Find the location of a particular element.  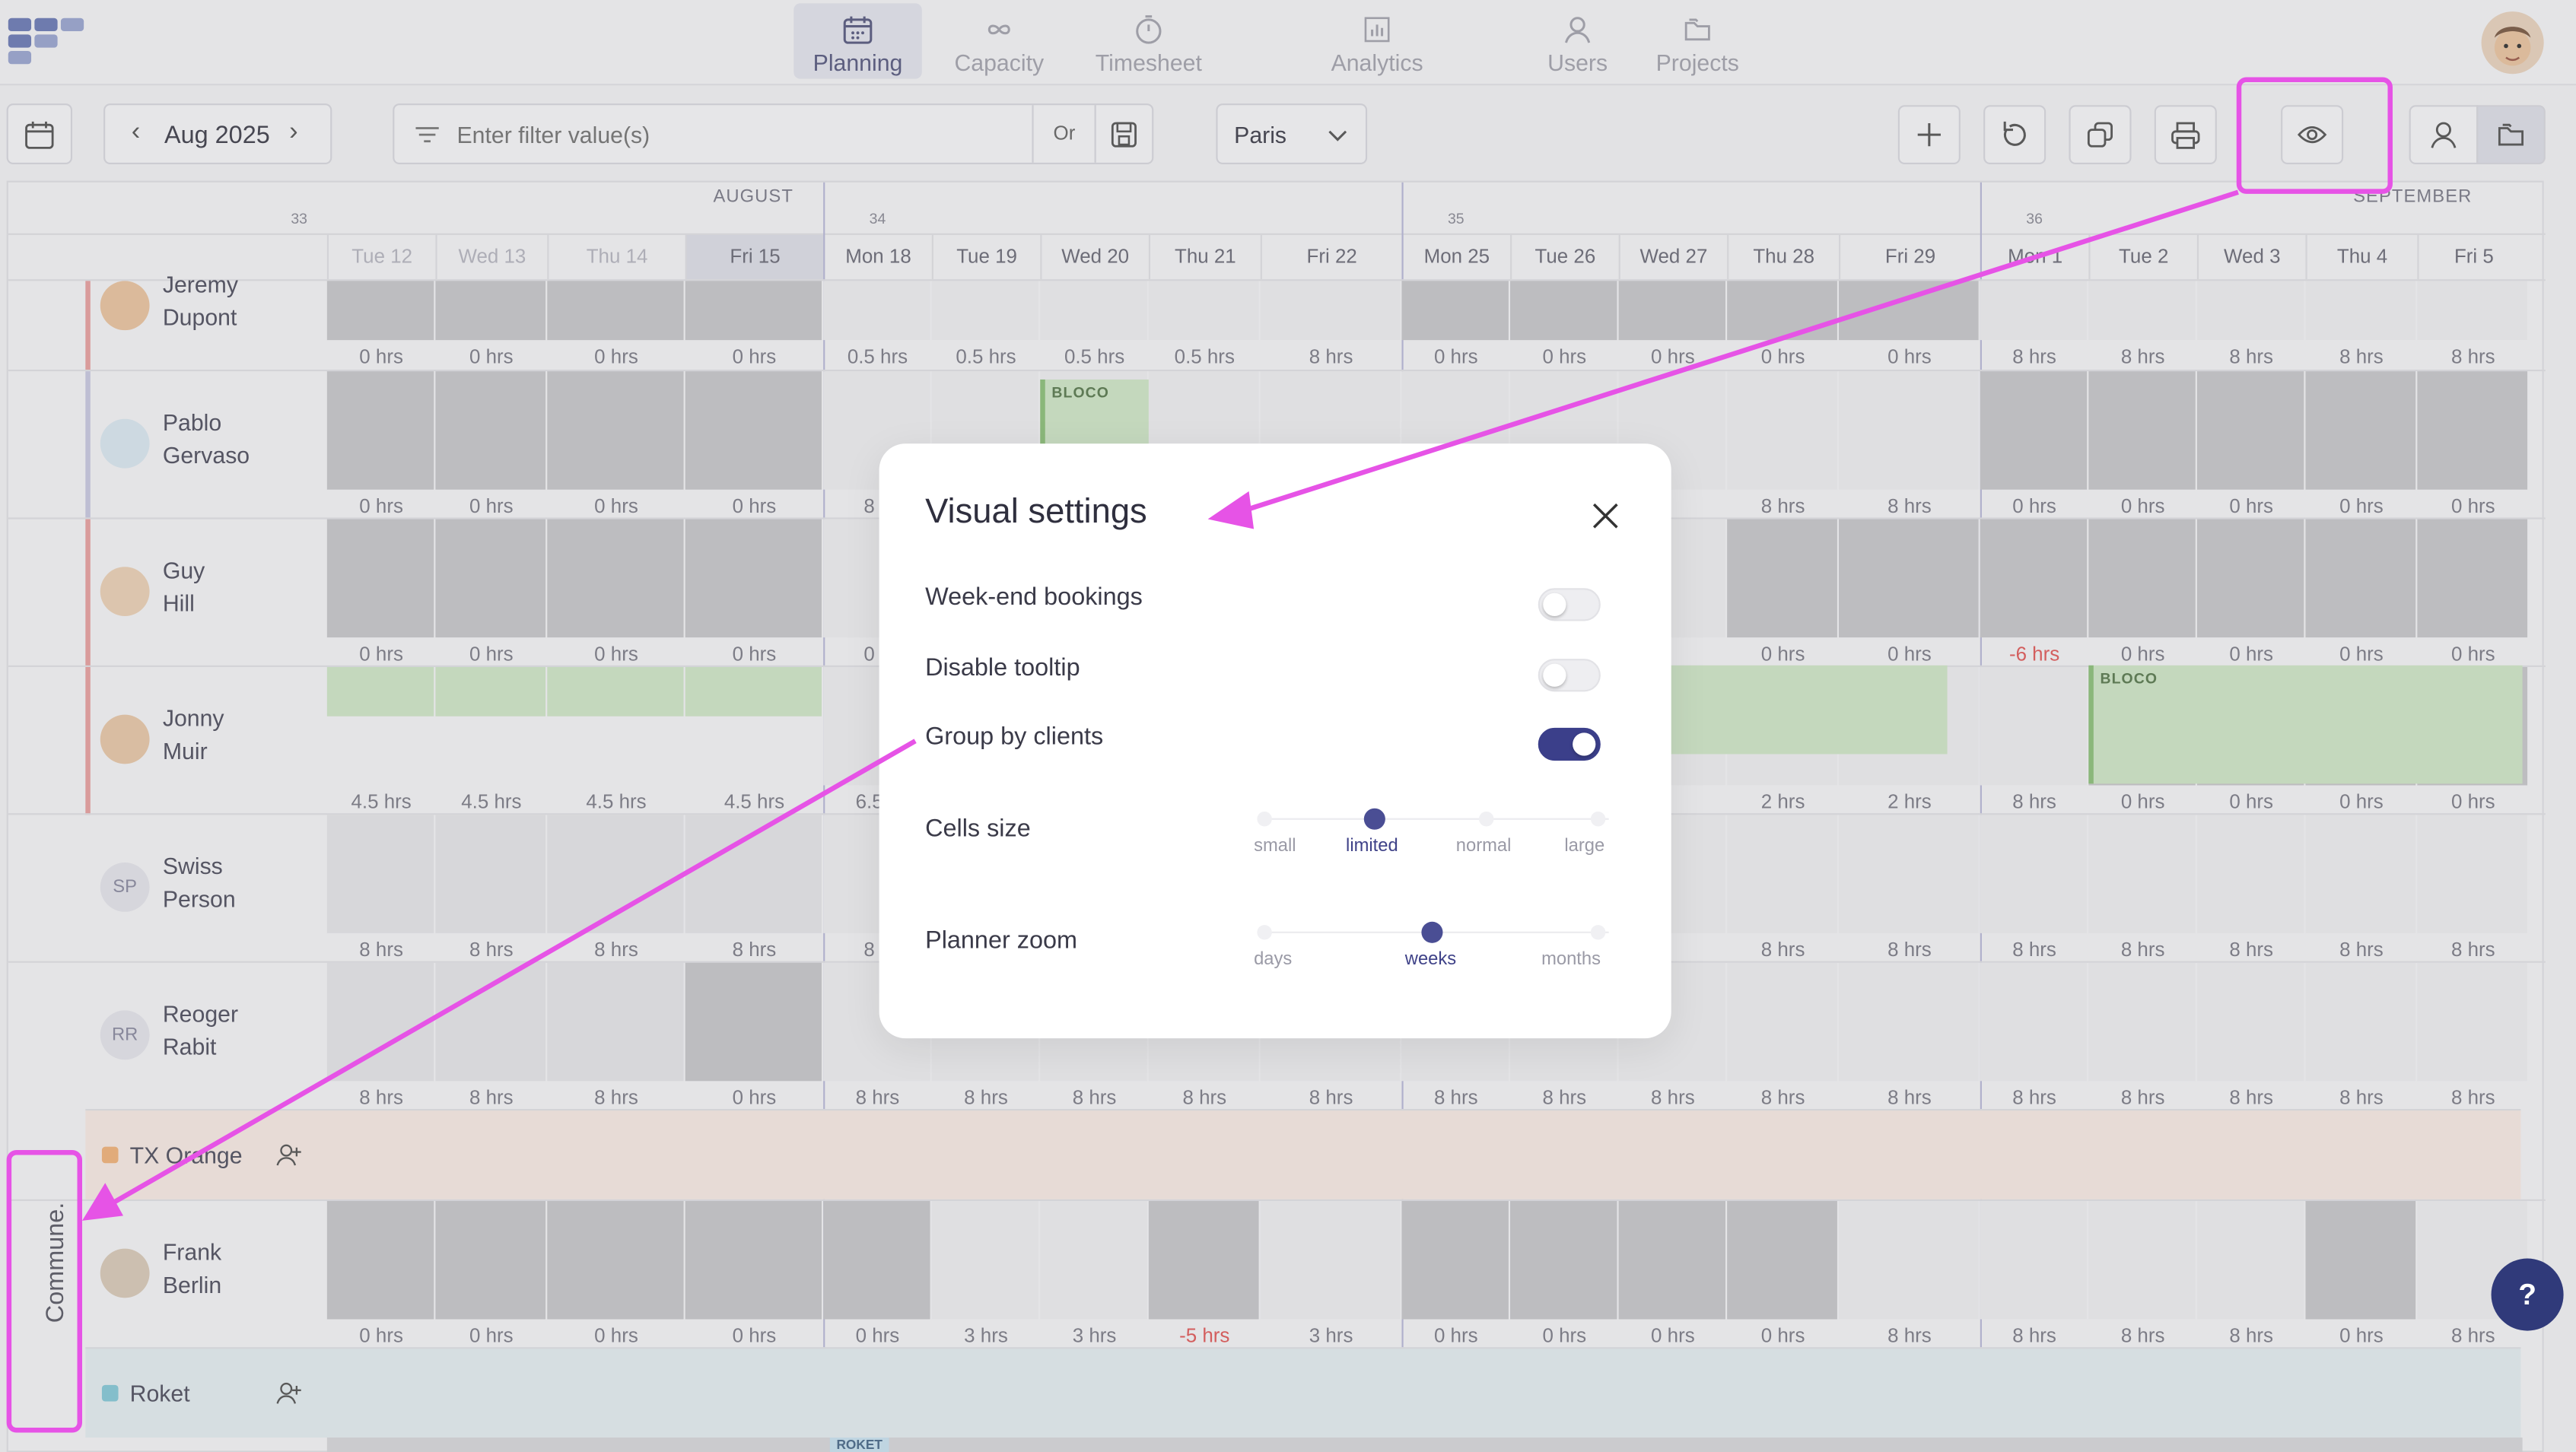

close-icon is located at coordinates (1605, 516).